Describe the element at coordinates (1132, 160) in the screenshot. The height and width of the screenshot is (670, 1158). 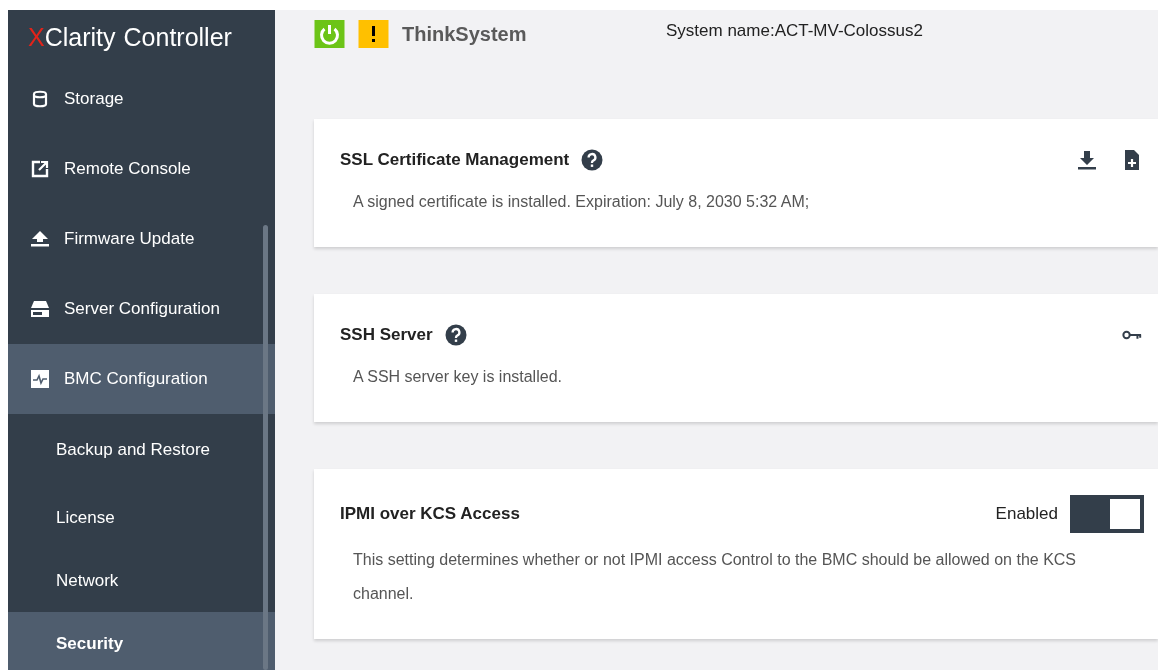
I see `add-file-icon` at that location.